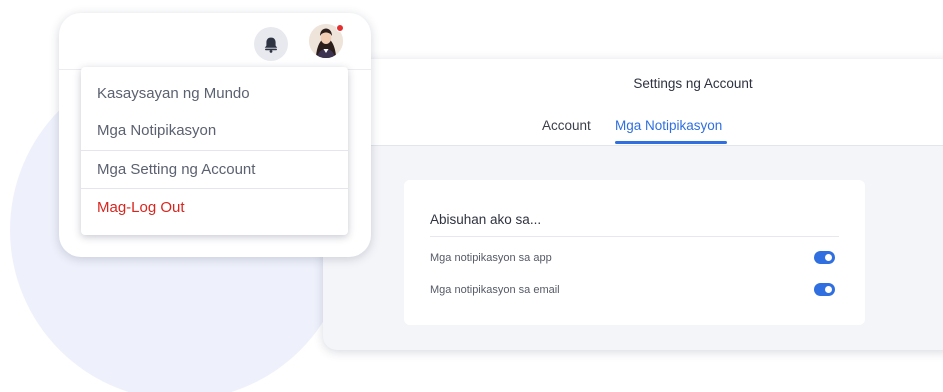 The height and width of the screenshot is (392, 943). What do you see at coordinates (215, 41) in the screenshot?
I see `profile-topbar` at bounding box center [215, 41].